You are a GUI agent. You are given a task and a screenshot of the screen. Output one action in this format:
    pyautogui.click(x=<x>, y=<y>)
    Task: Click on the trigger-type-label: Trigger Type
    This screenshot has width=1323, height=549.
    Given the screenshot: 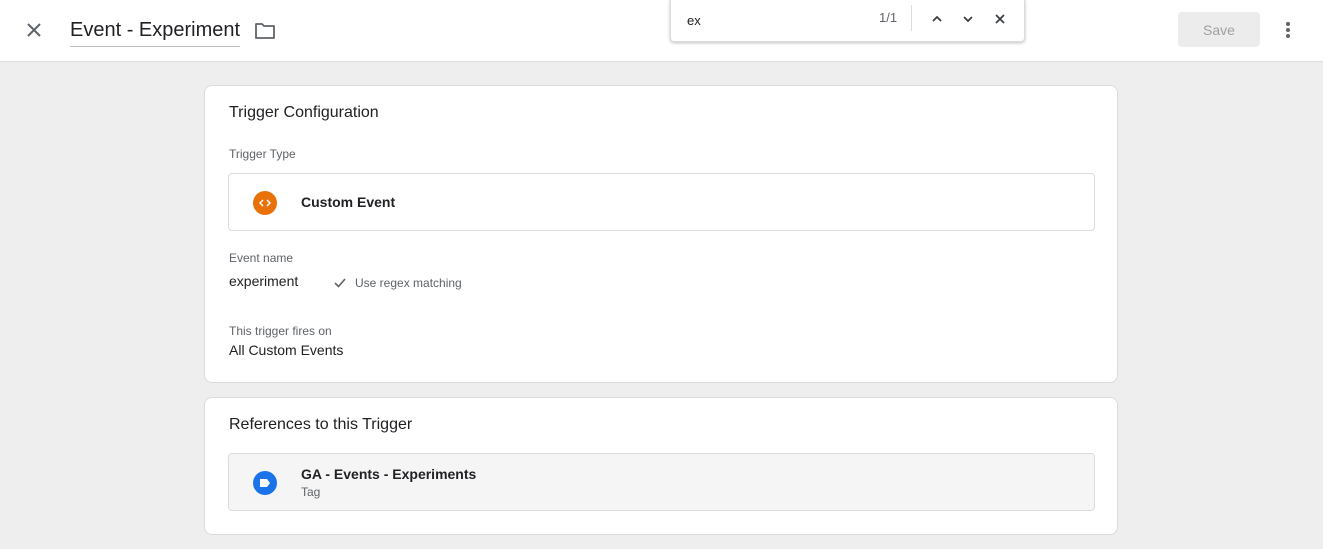 What is the action you would take?
    pyautogui.click(x=262, y=154)
    